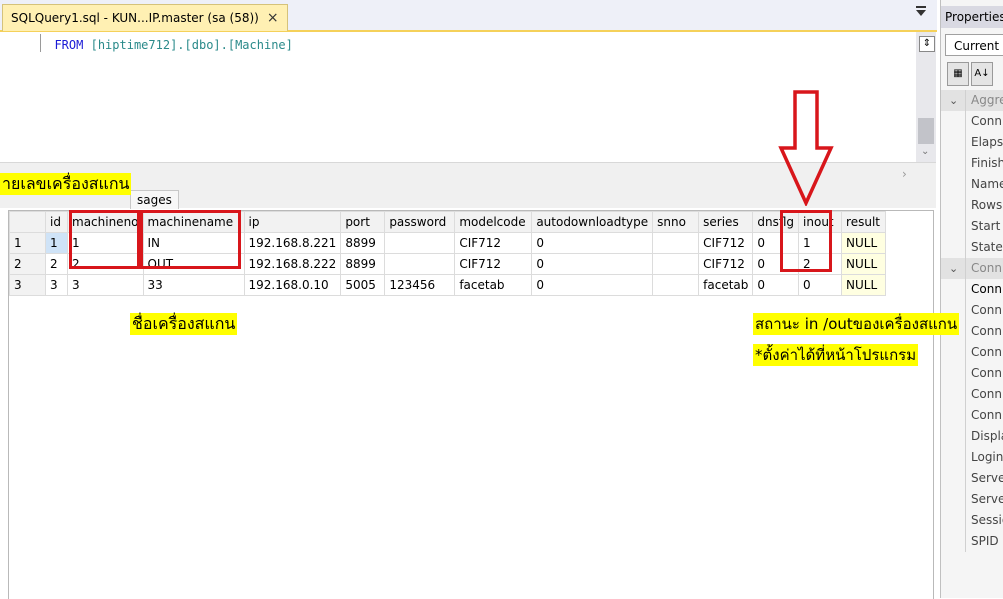 The width and height of the screenshot is (1003, 599). Describe the element at coordinates (56, 222) in the screenshot. I see `column-header: id` at that location.